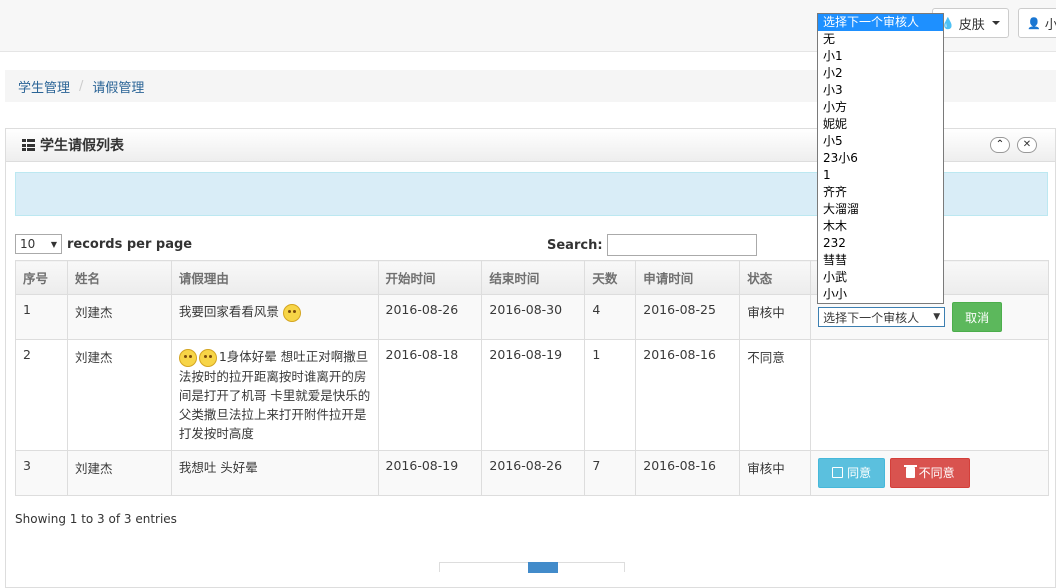 The width and height of the screenshot is (1056, 588). Describe the element at coordinates (880, 260) in the screenshot. I see `reviewer-option: 彗彗` at that location.